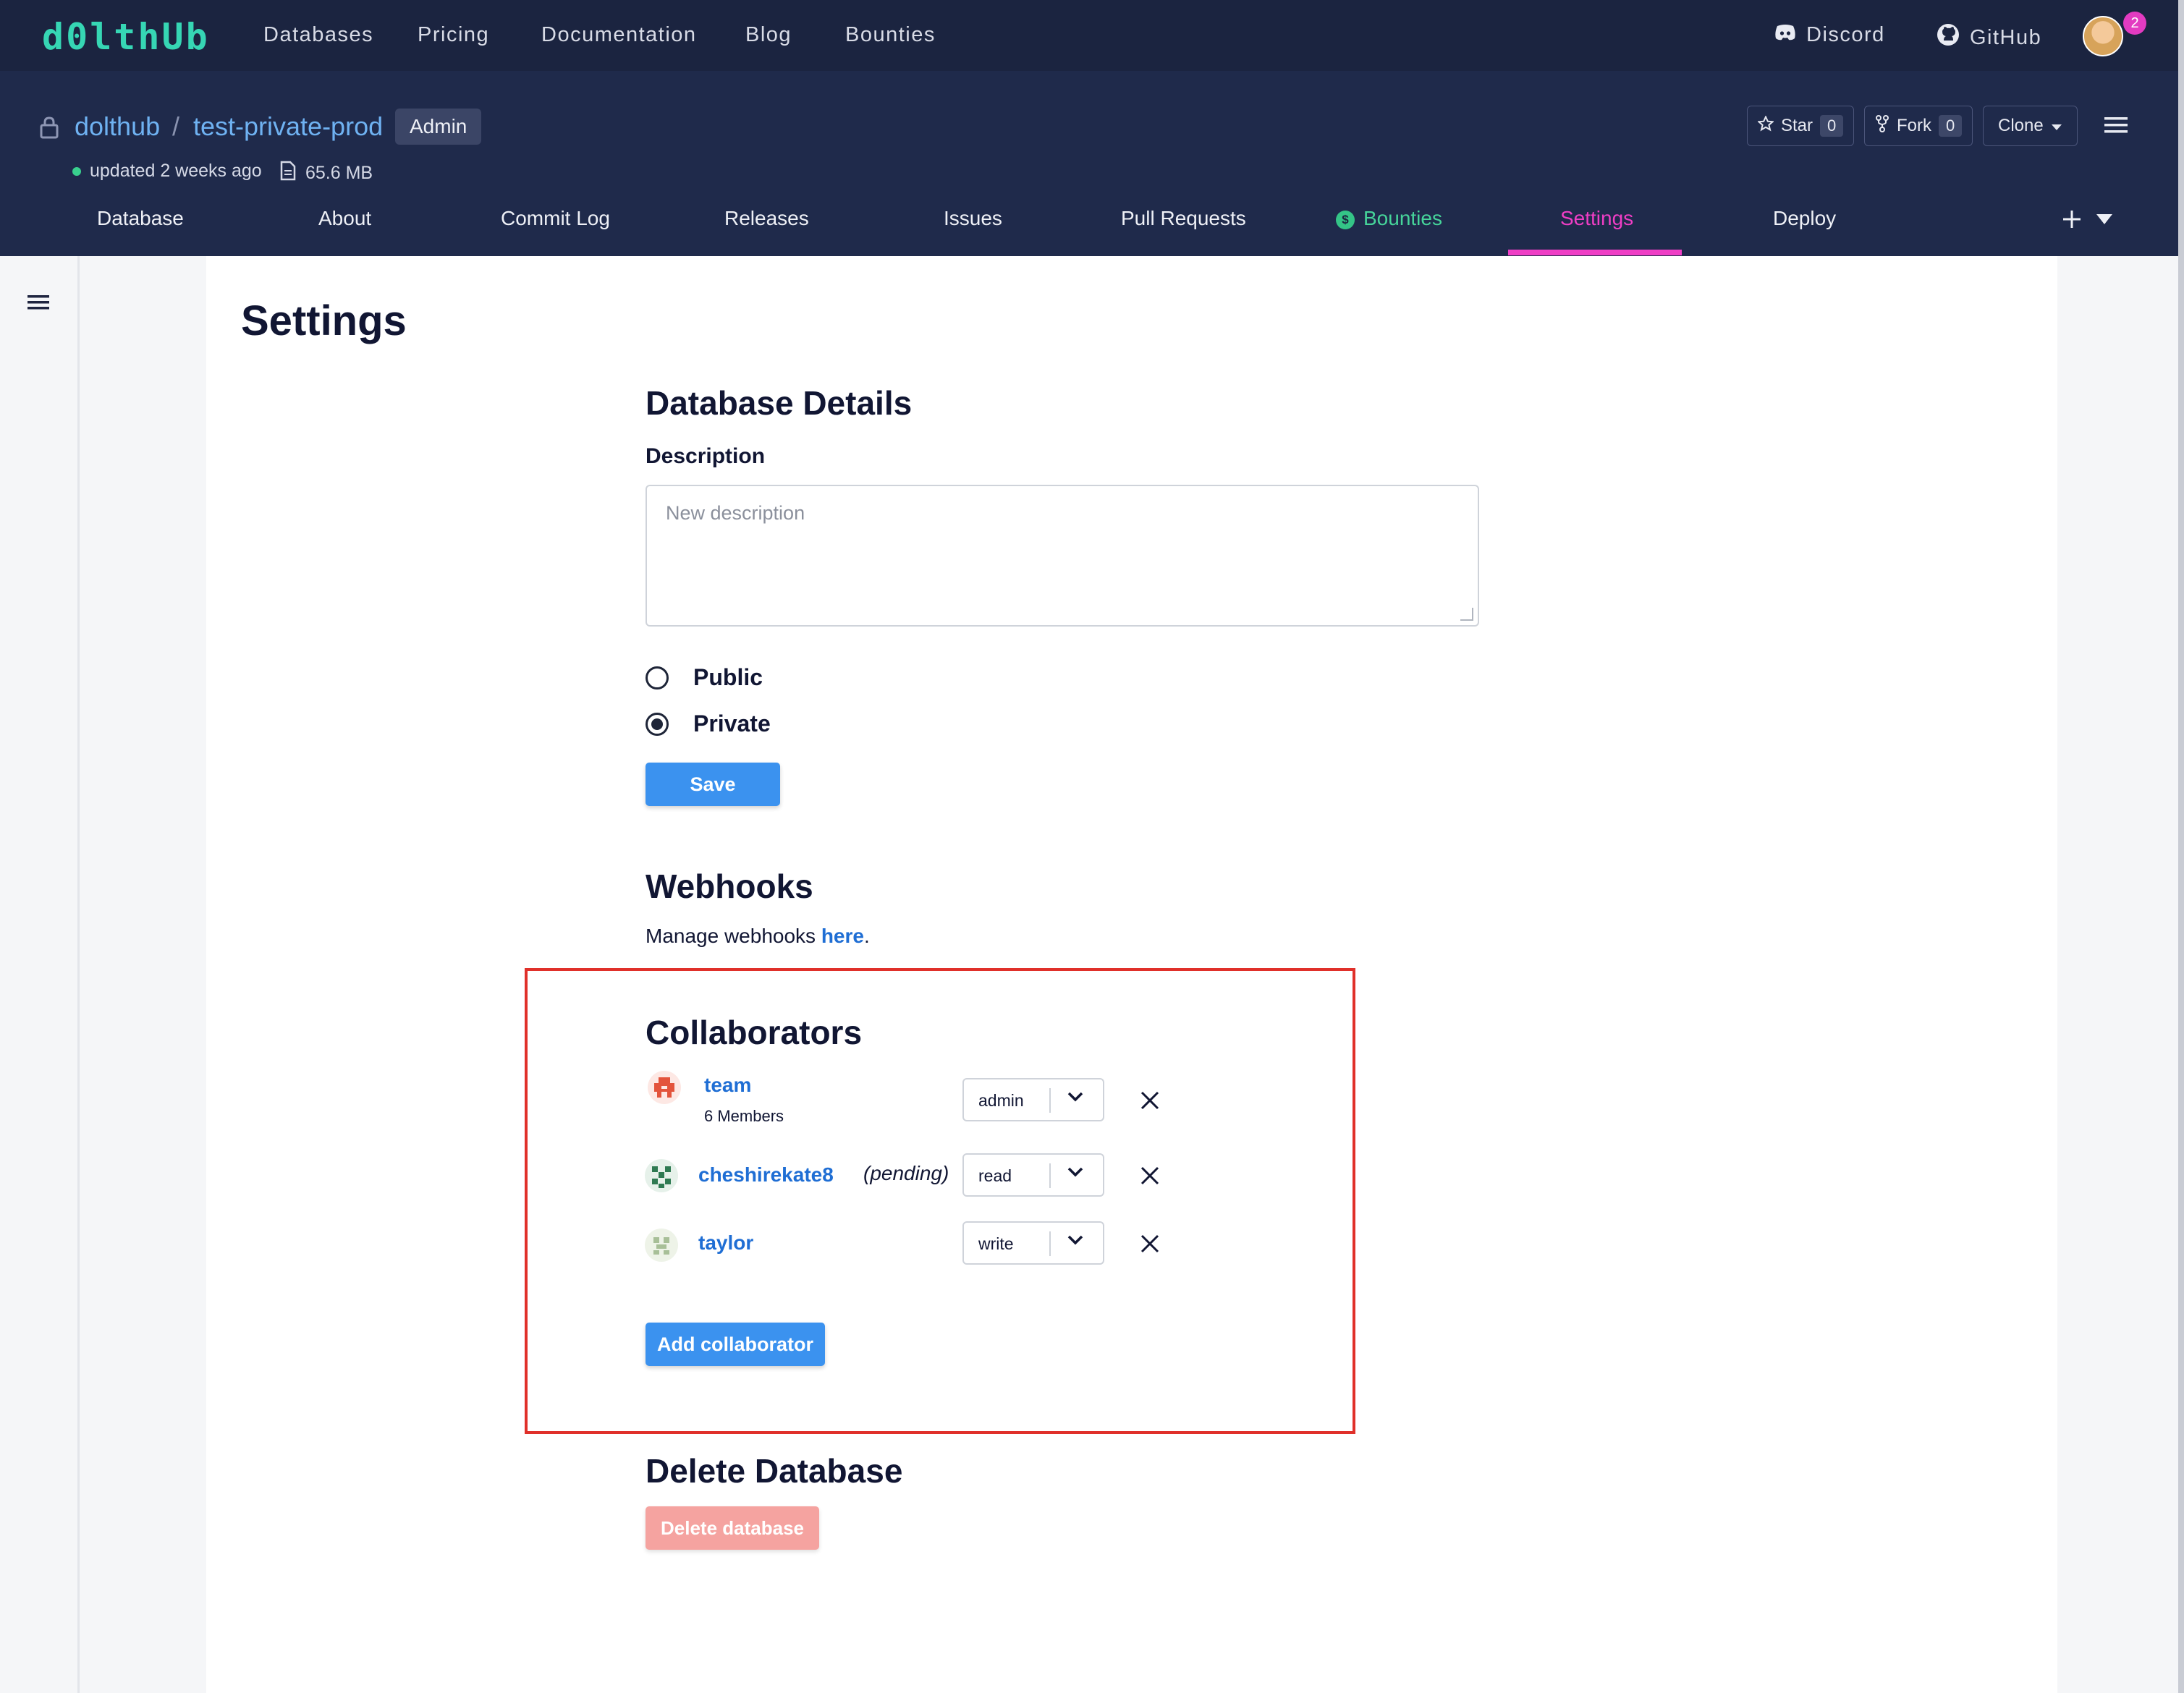 Image resolution: width=2184 pixels, height=1693 pixels. I want to click on star-icon, so click(1765, 125).